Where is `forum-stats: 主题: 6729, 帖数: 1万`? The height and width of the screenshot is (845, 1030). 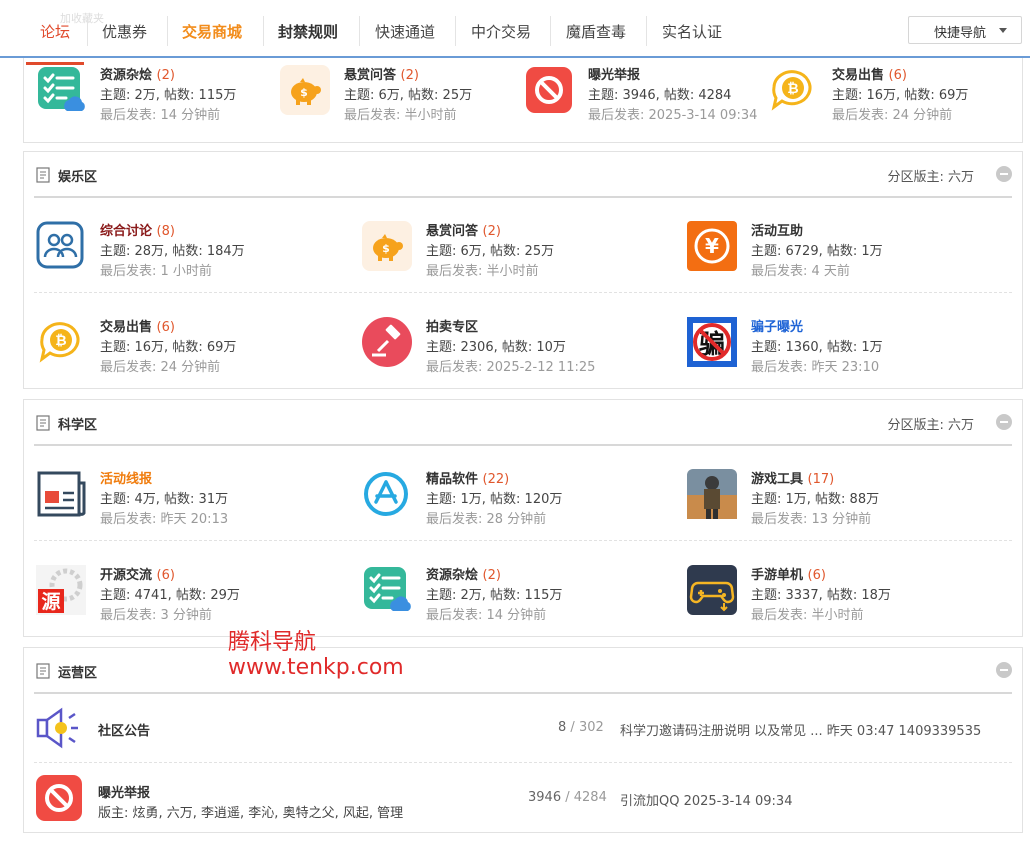 forum-stats: 主题: 6729, 帖数: 1万 is located at coordinates (817, 251).